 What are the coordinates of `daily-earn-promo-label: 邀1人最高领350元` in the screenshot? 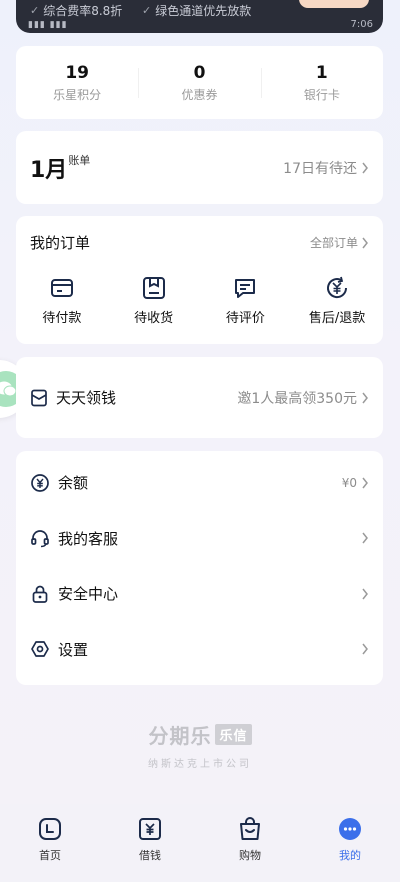 It's located at (297, 398).